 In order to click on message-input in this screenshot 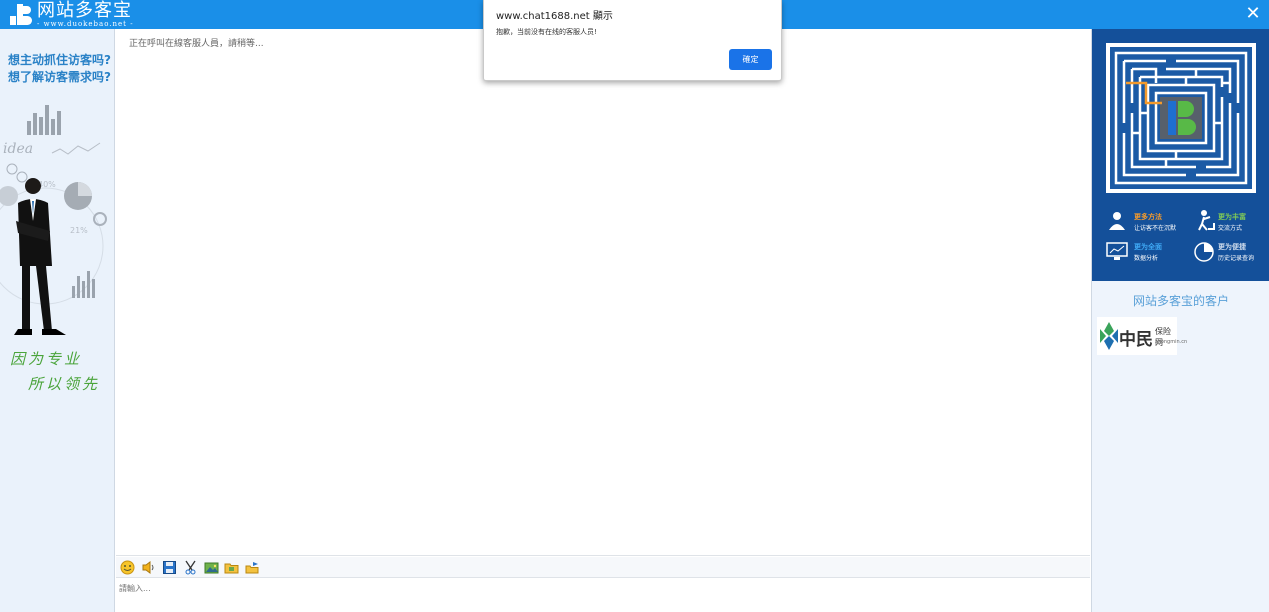, I will do `click(603, 595)`.